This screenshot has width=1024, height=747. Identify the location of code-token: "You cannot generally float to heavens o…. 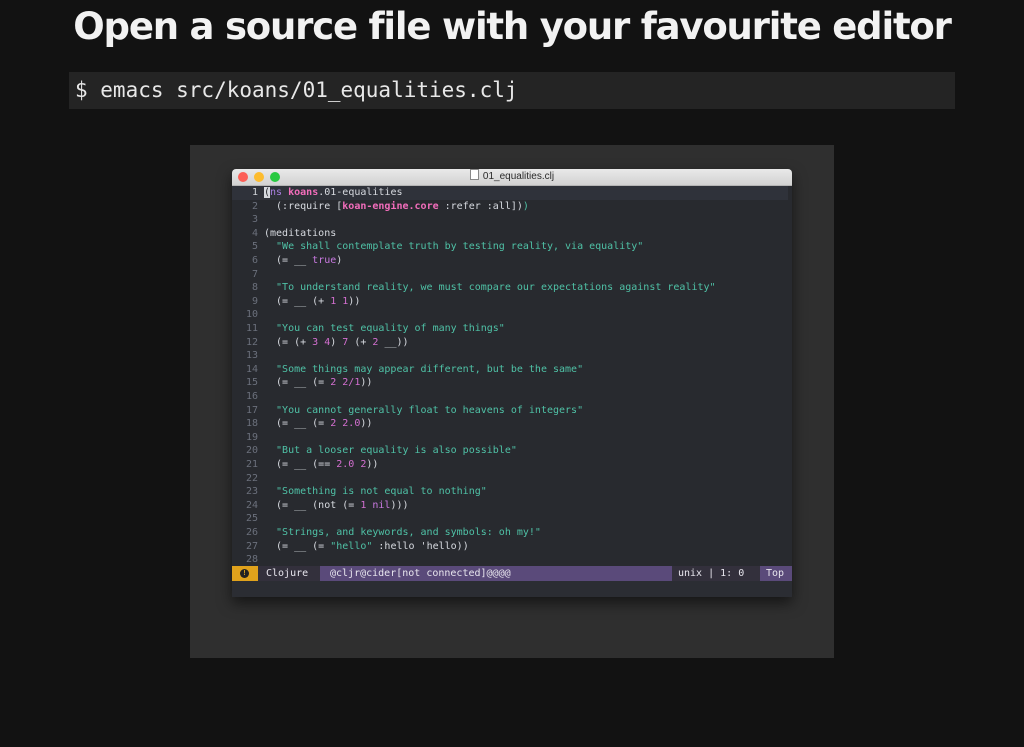
(424, 410).